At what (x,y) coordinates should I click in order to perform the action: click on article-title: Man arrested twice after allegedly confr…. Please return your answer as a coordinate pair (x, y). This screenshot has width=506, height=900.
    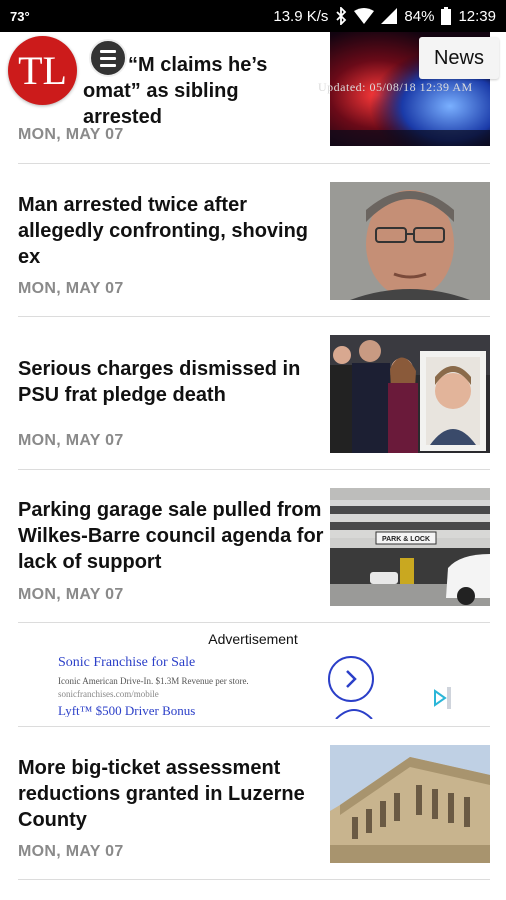
    Looking at the image, I should click on (163, 231).